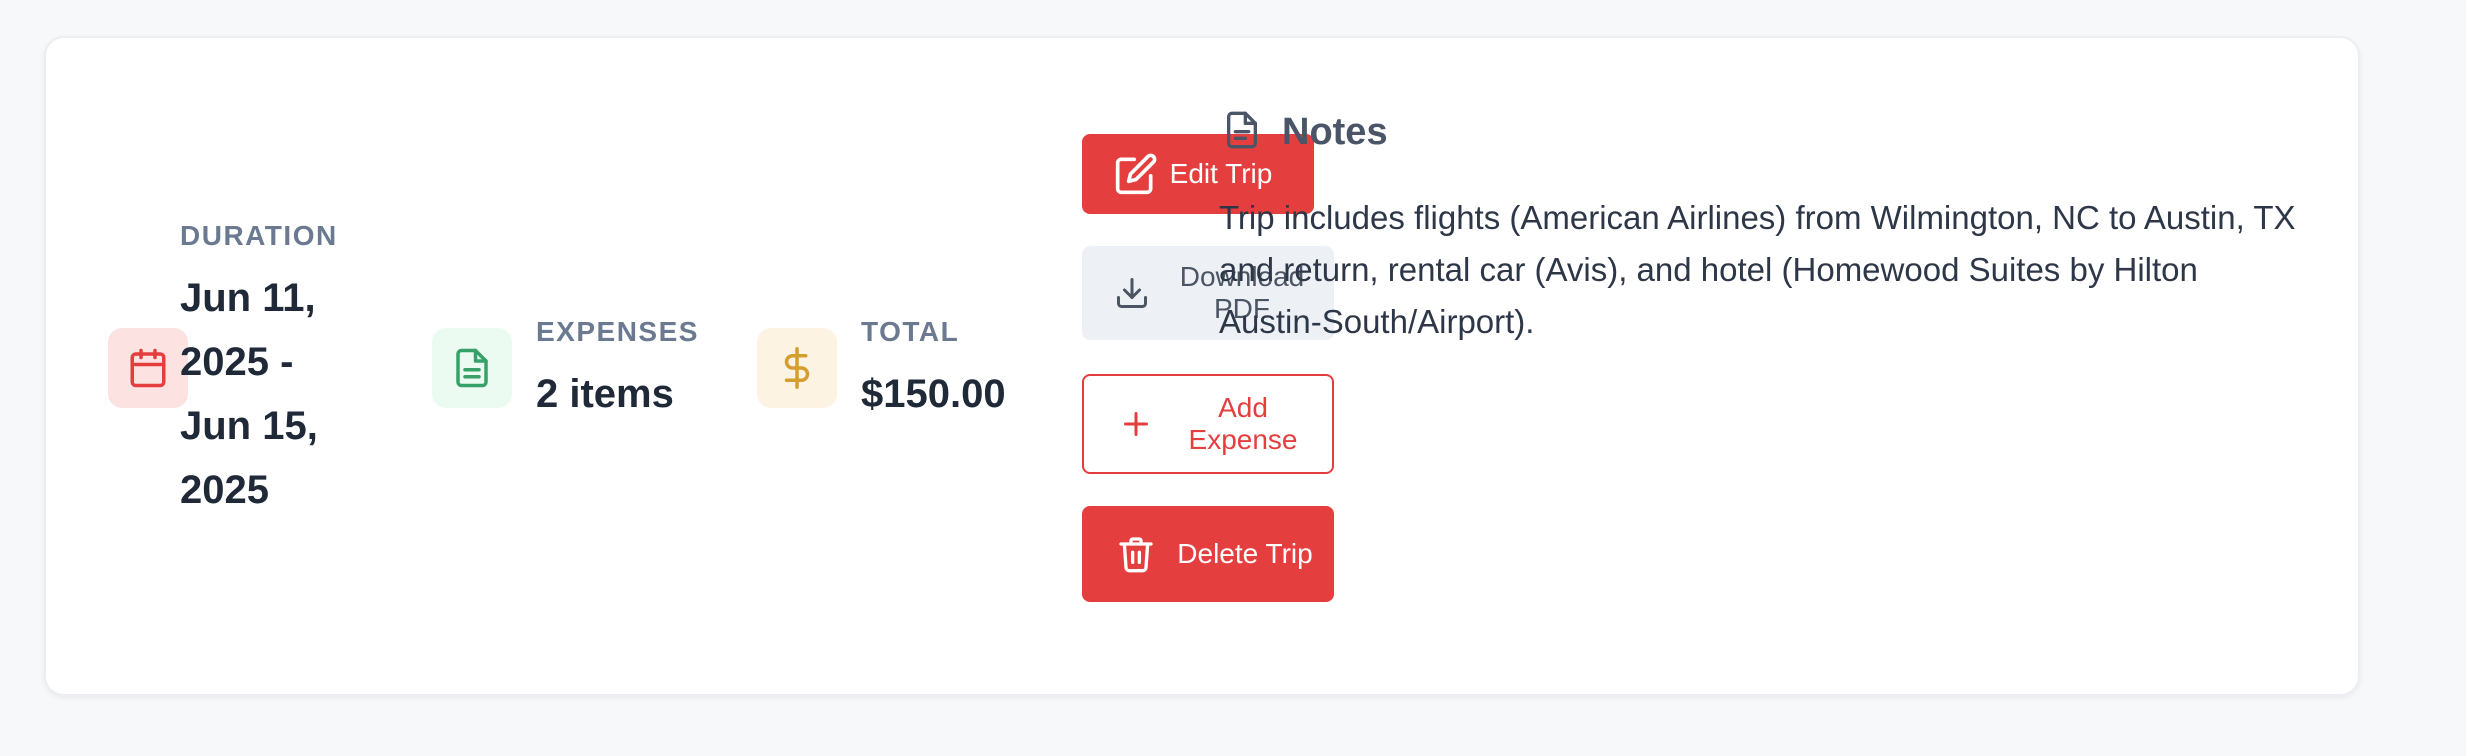  I want to click on file-text-icon, so click(472, 368).